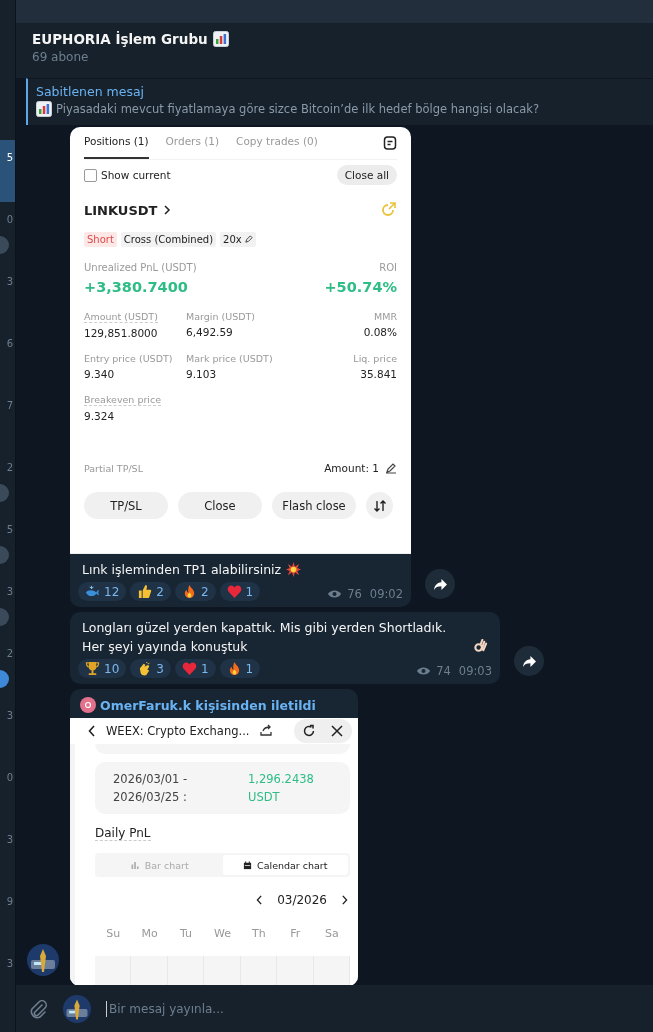  I want to click on sort-button, so click(379, 505).